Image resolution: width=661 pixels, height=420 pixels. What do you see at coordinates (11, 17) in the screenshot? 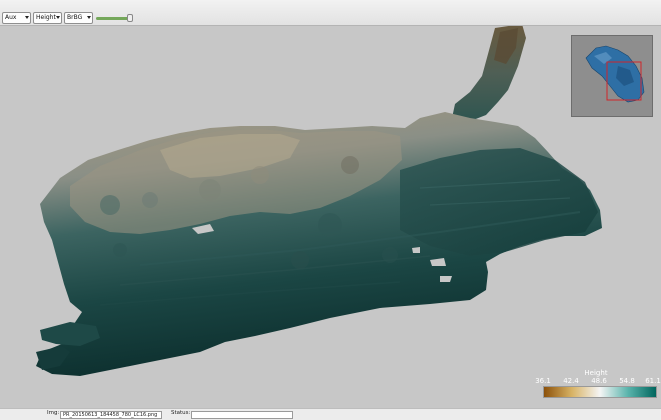
I see `view-dropdown-value: Aux` at bounding box center [11, 17].